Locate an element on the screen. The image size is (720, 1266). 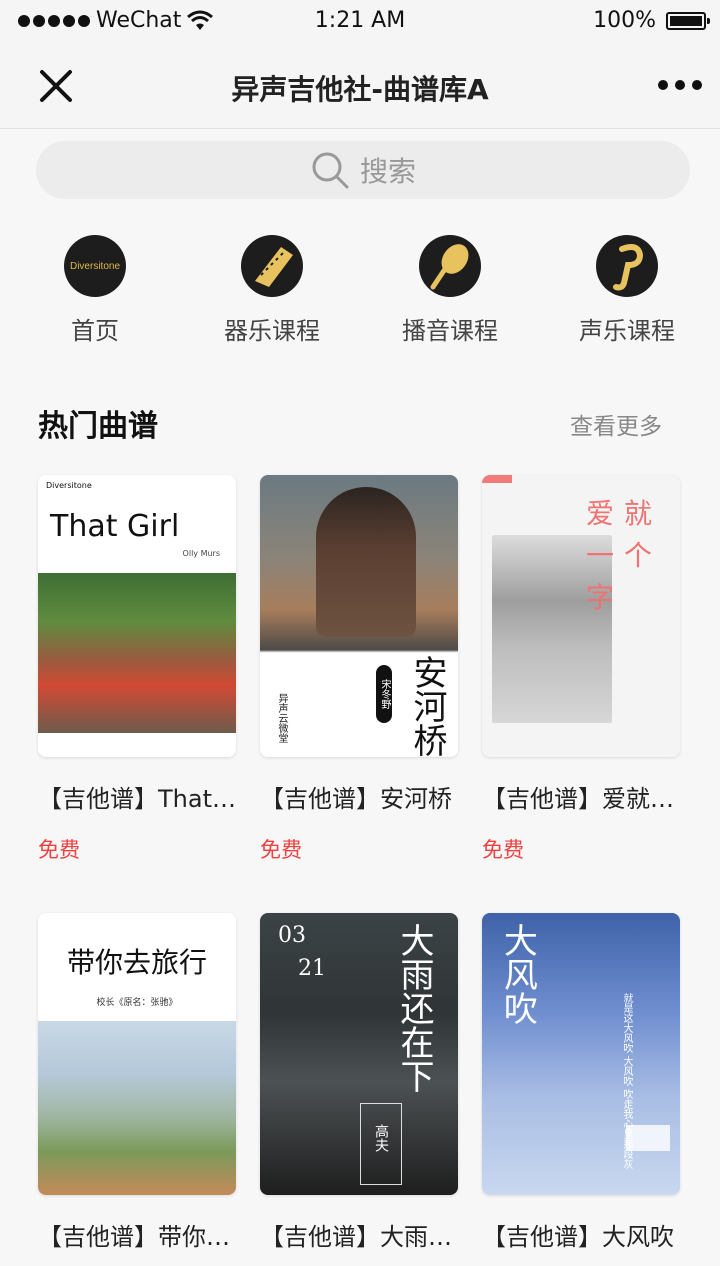
cover-title: 大风吹 is located at coordinates (517, 974).